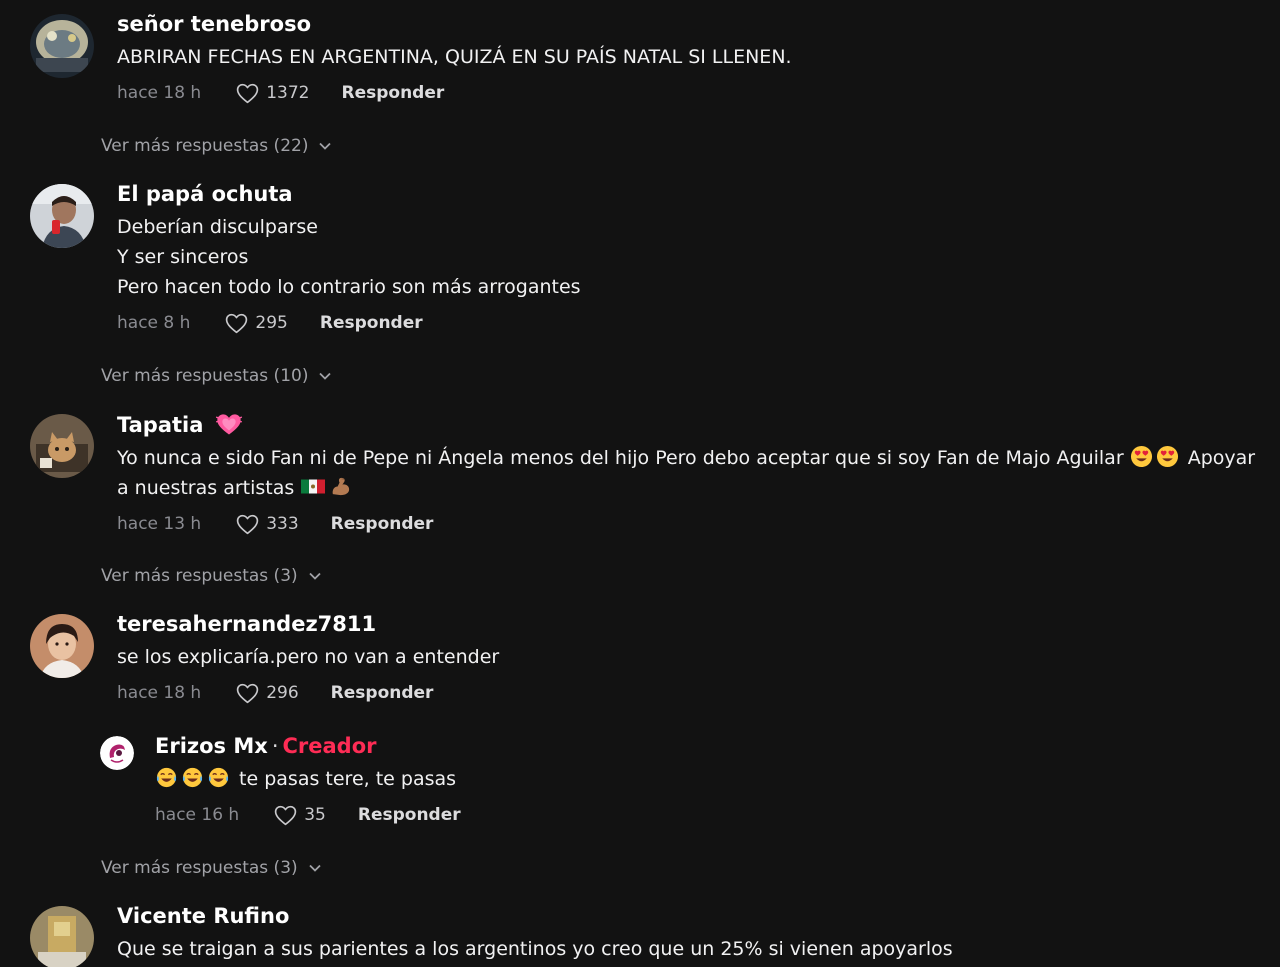 The width and height of the screenshot is (1280, 967). What do you see at coordinates (117, 753) in the screenshot?
I see `creator-avatar` at bounding box center [117, 753].